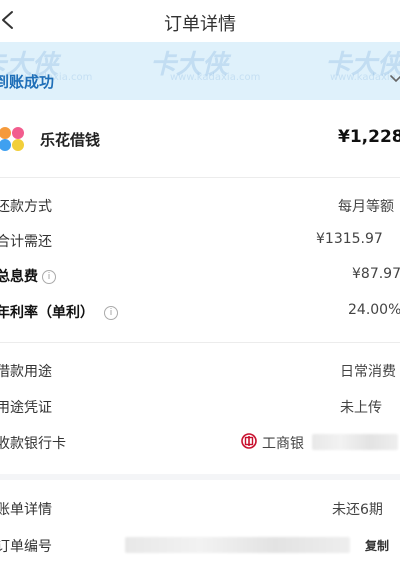  I want to click on redacted-card-number, so click(355, 442).